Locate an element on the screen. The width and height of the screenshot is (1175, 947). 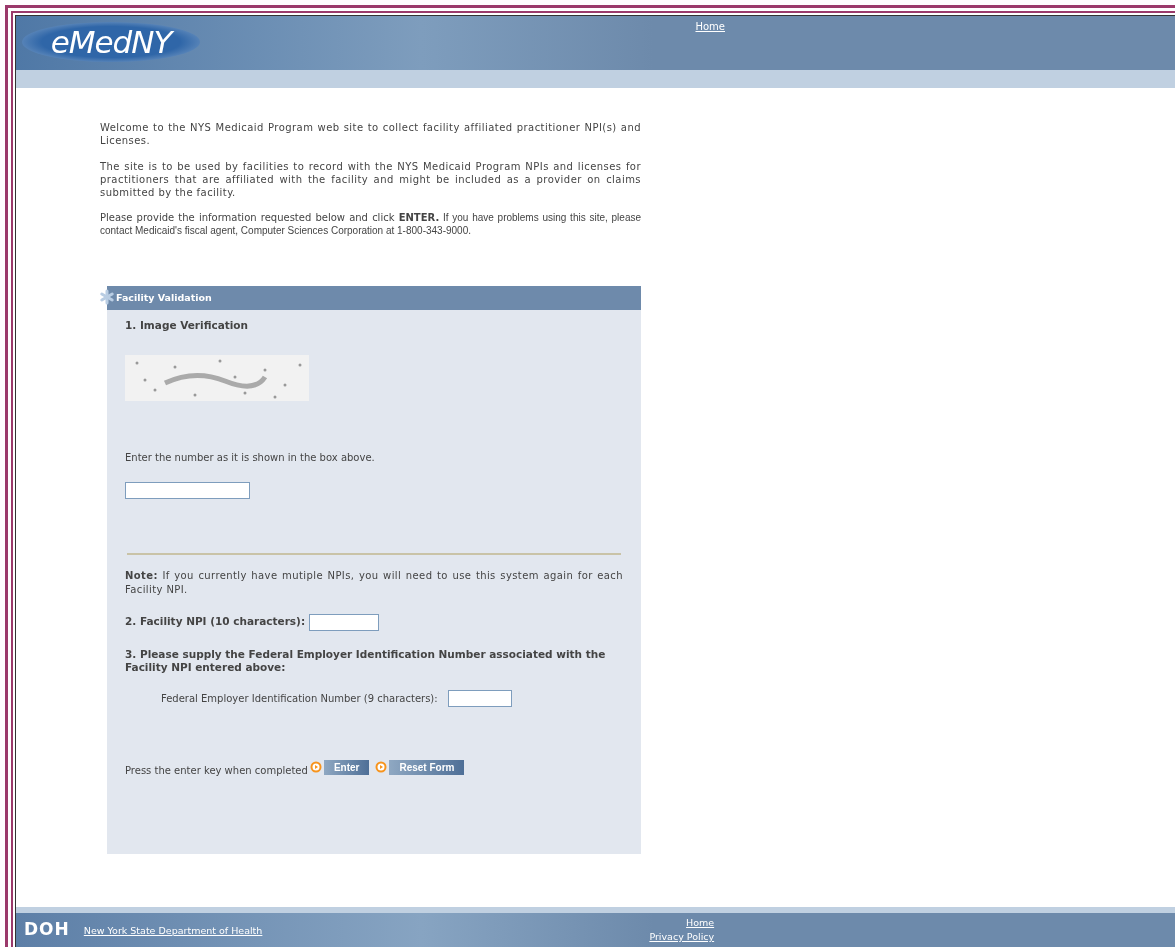
field-label: Federal Employer Identification Number (9 characters): is located at coordinates (299, 698).